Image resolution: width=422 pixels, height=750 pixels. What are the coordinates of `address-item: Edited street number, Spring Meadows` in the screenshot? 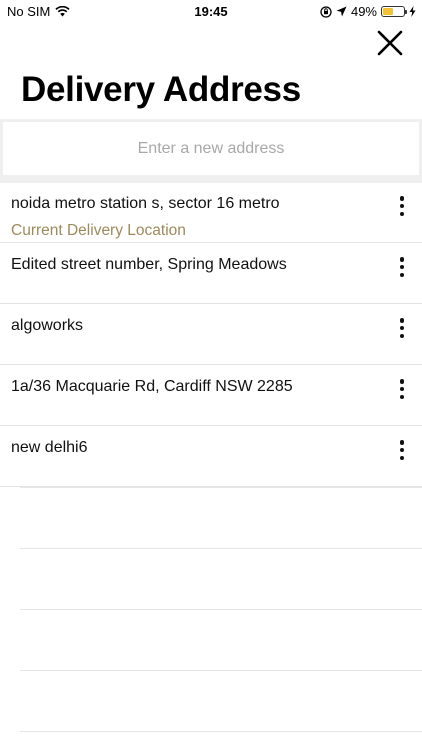 It's located at (211, 273).